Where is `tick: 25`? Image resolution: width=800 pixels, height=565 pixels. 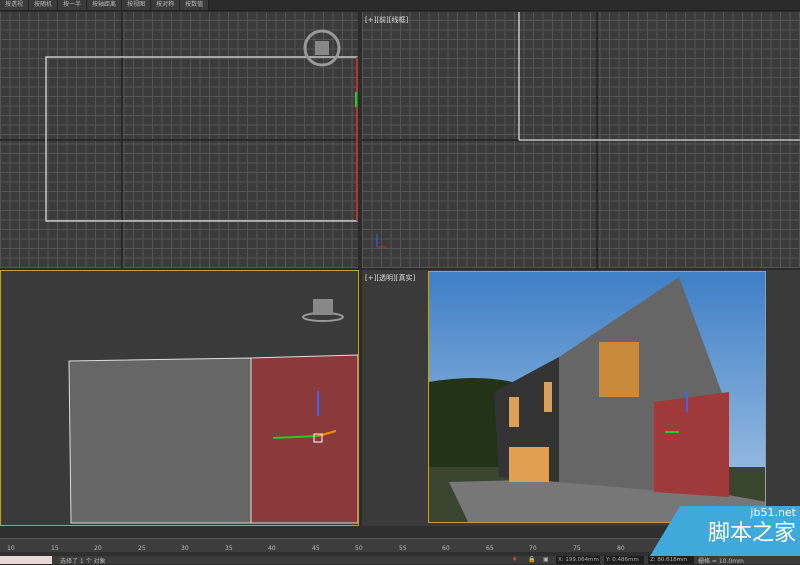 tick: 25 is located at coordinates (142, 548).